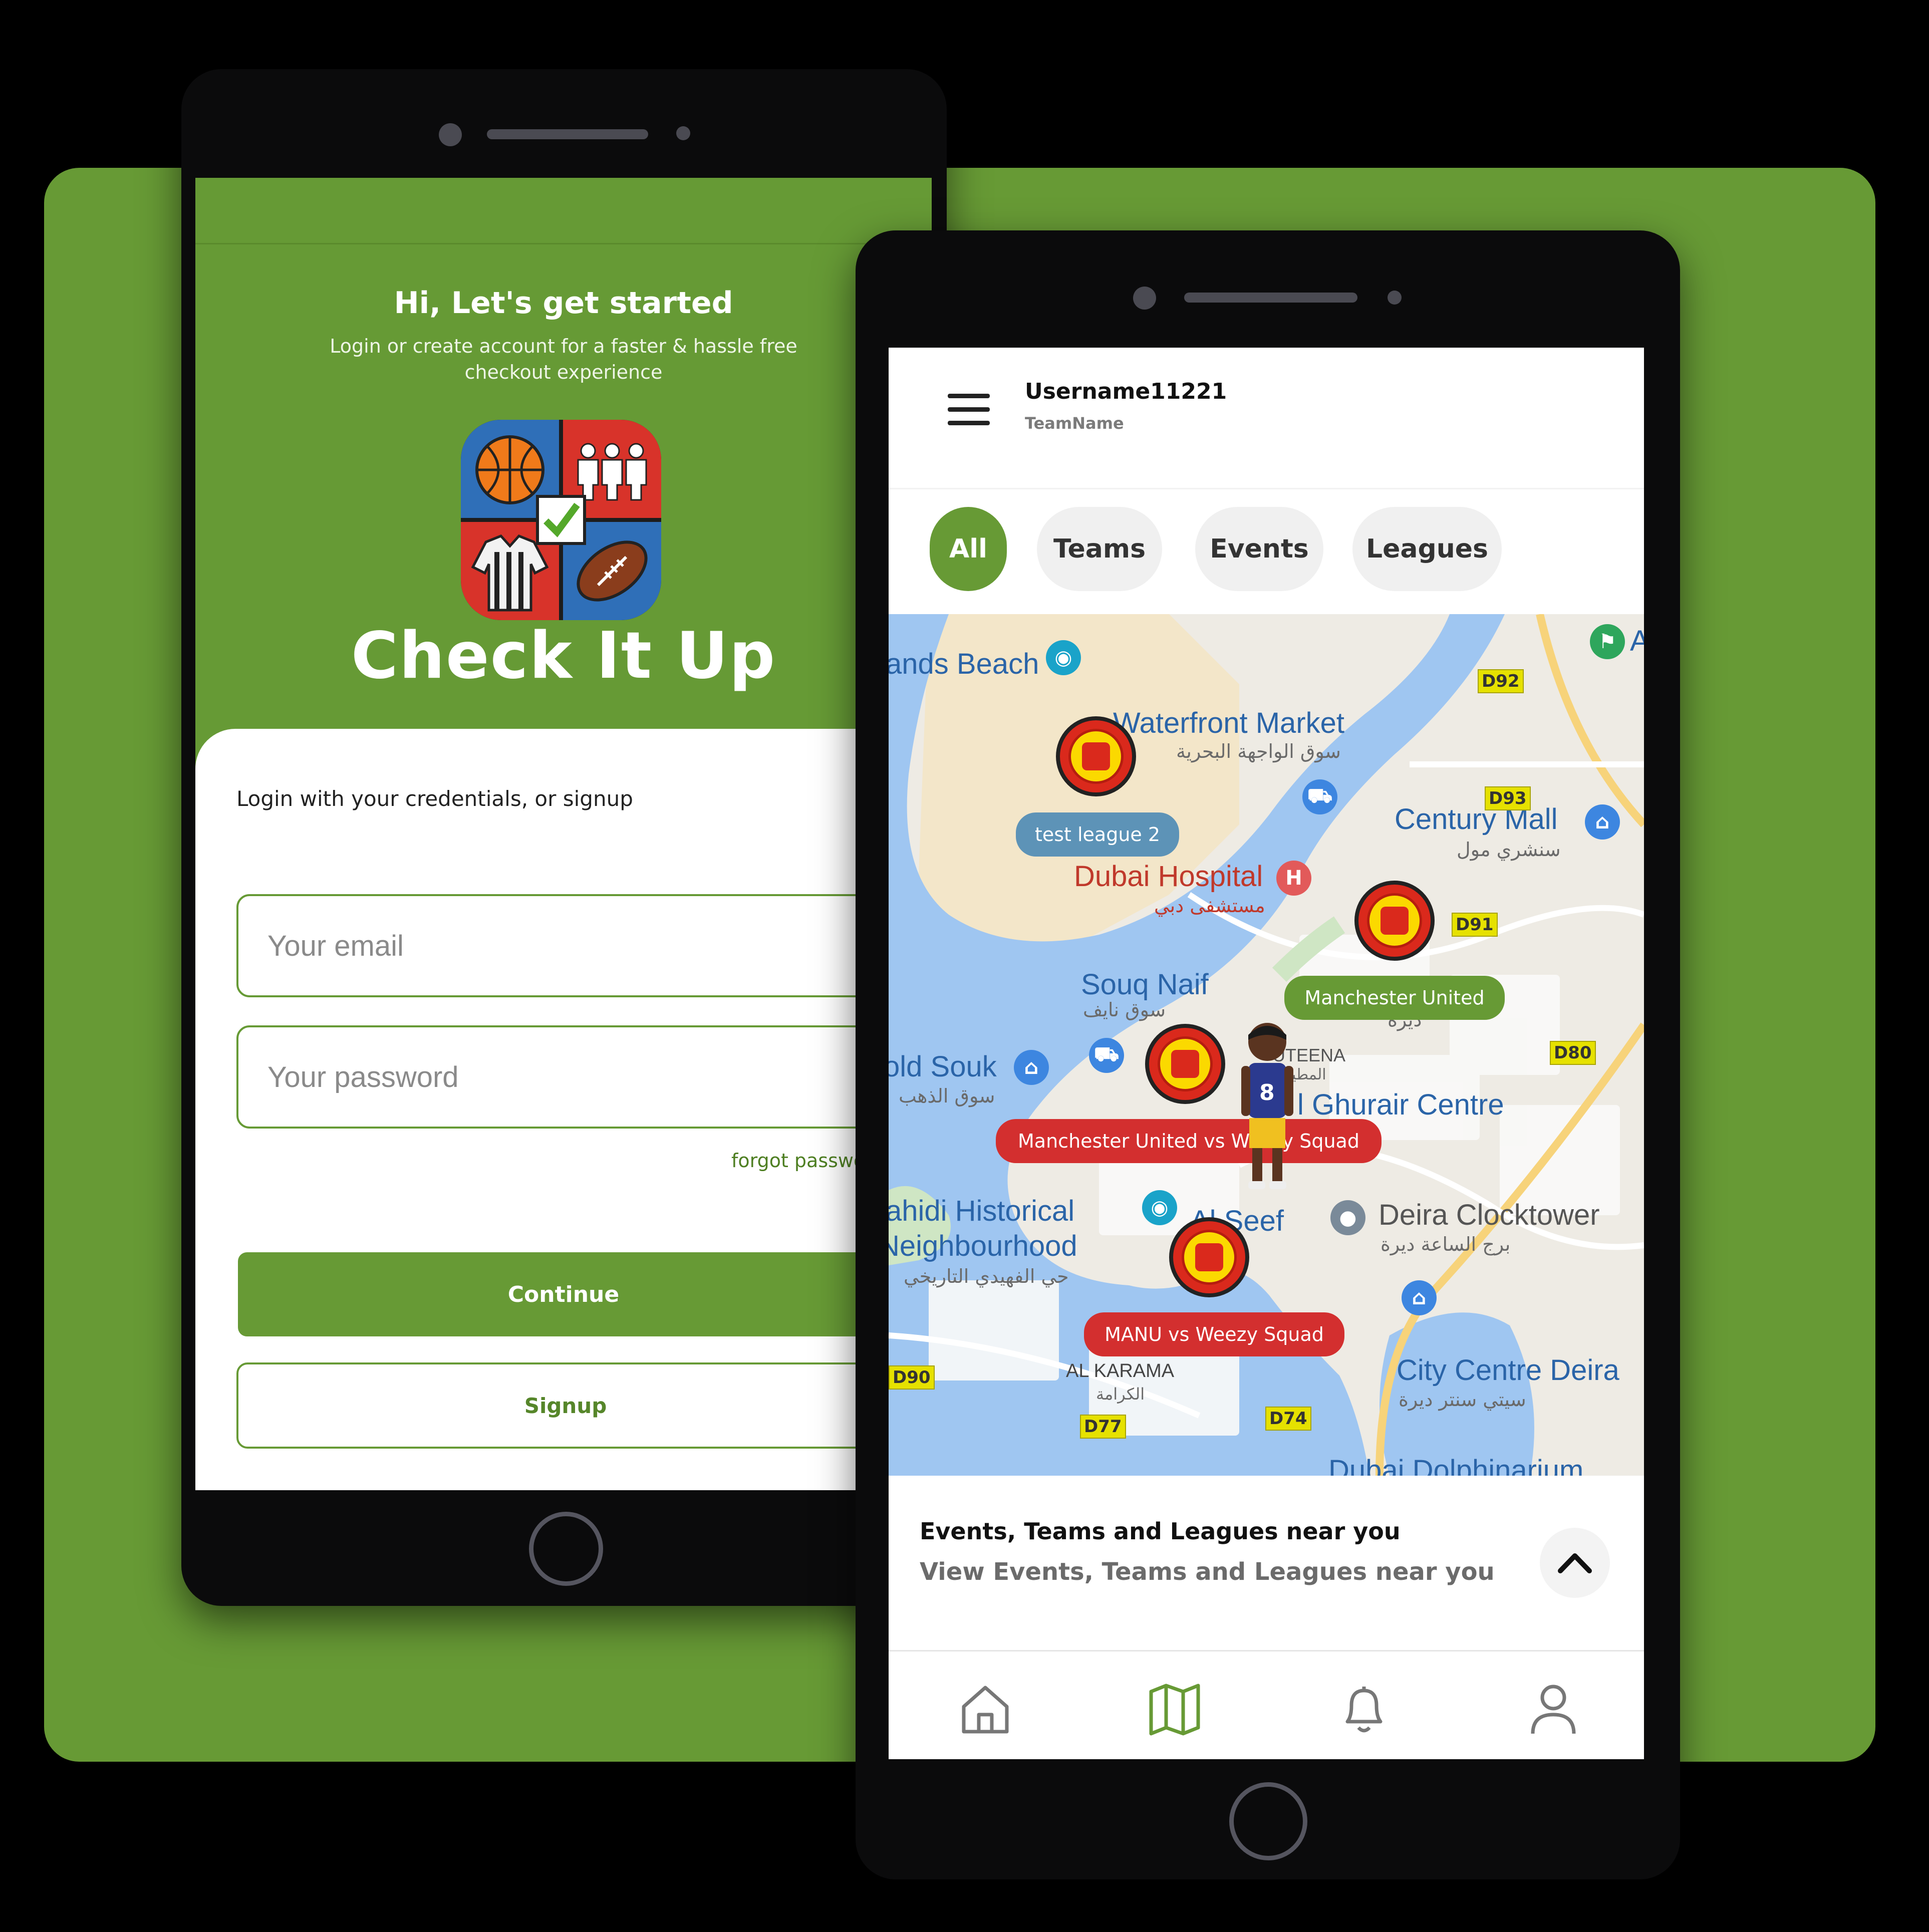 The image size is (1929, 1932). I want to click on avatar-jersey-number: 8, so click(1267, 1093).